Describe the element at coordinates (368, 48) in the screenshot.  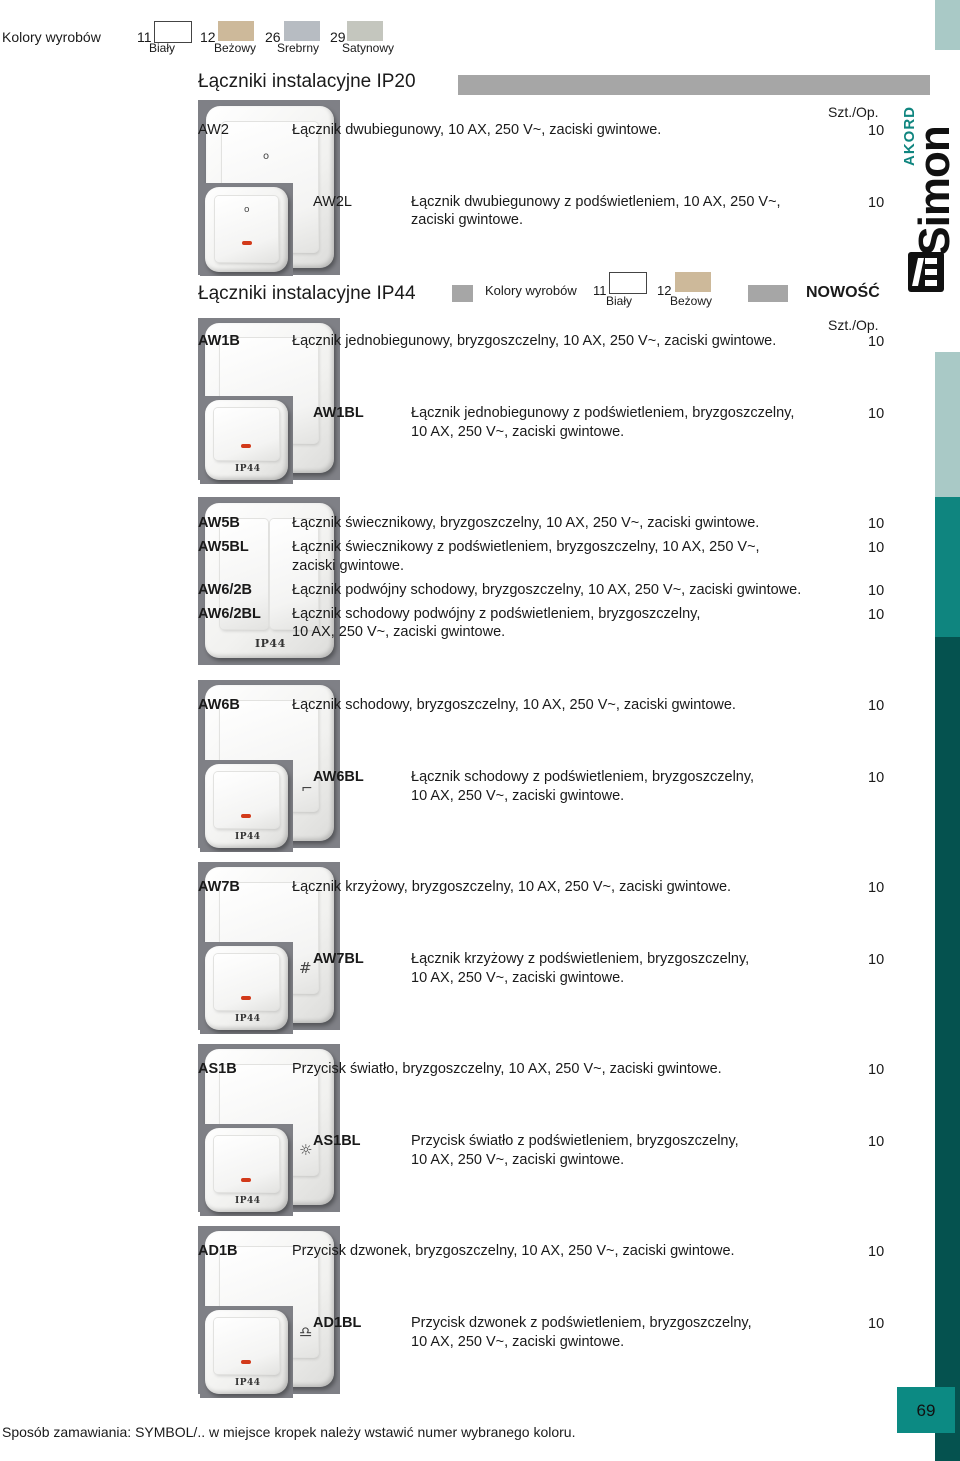
I see `color-name: Satynowy` at that location.